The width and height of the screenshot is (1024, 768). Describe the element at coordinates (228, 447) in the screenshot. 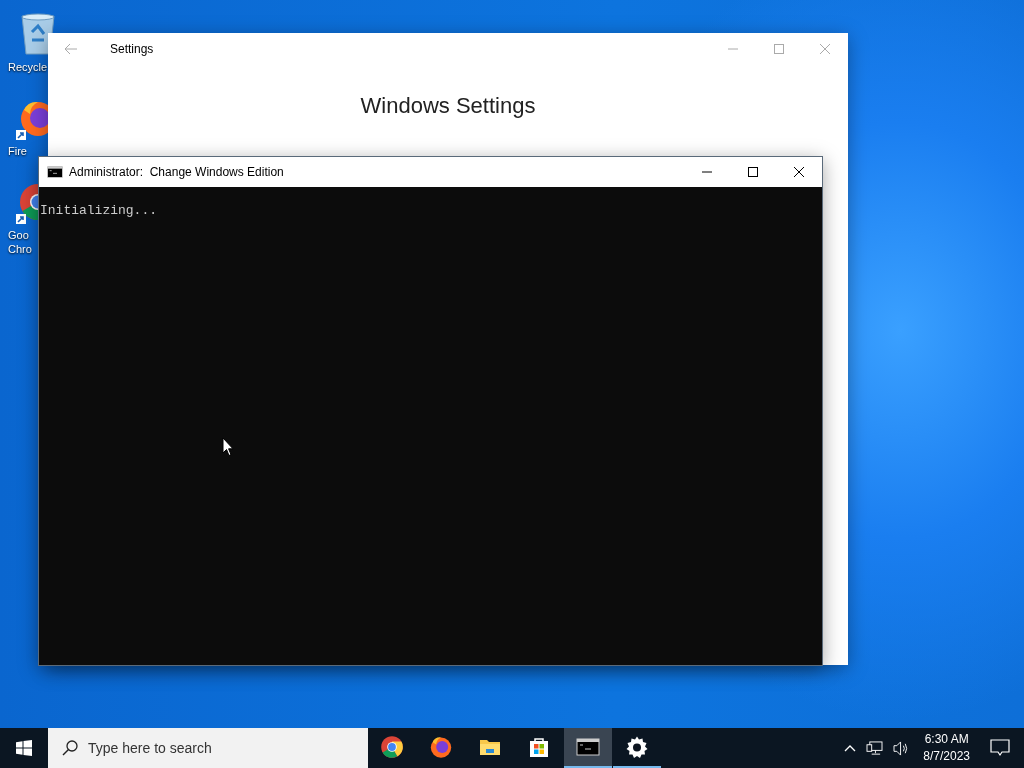

I see `cursor-icon` at that location.